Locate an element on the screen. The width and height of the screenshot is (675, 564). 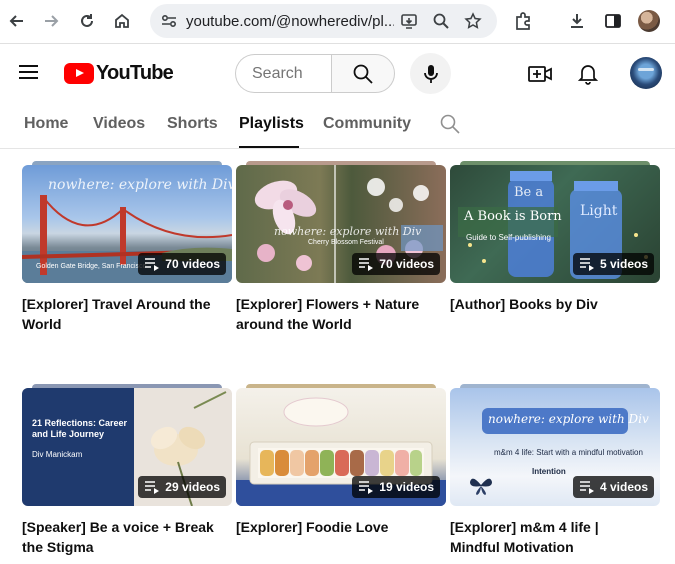
microphone-icon is located at coordinates (430, 73).